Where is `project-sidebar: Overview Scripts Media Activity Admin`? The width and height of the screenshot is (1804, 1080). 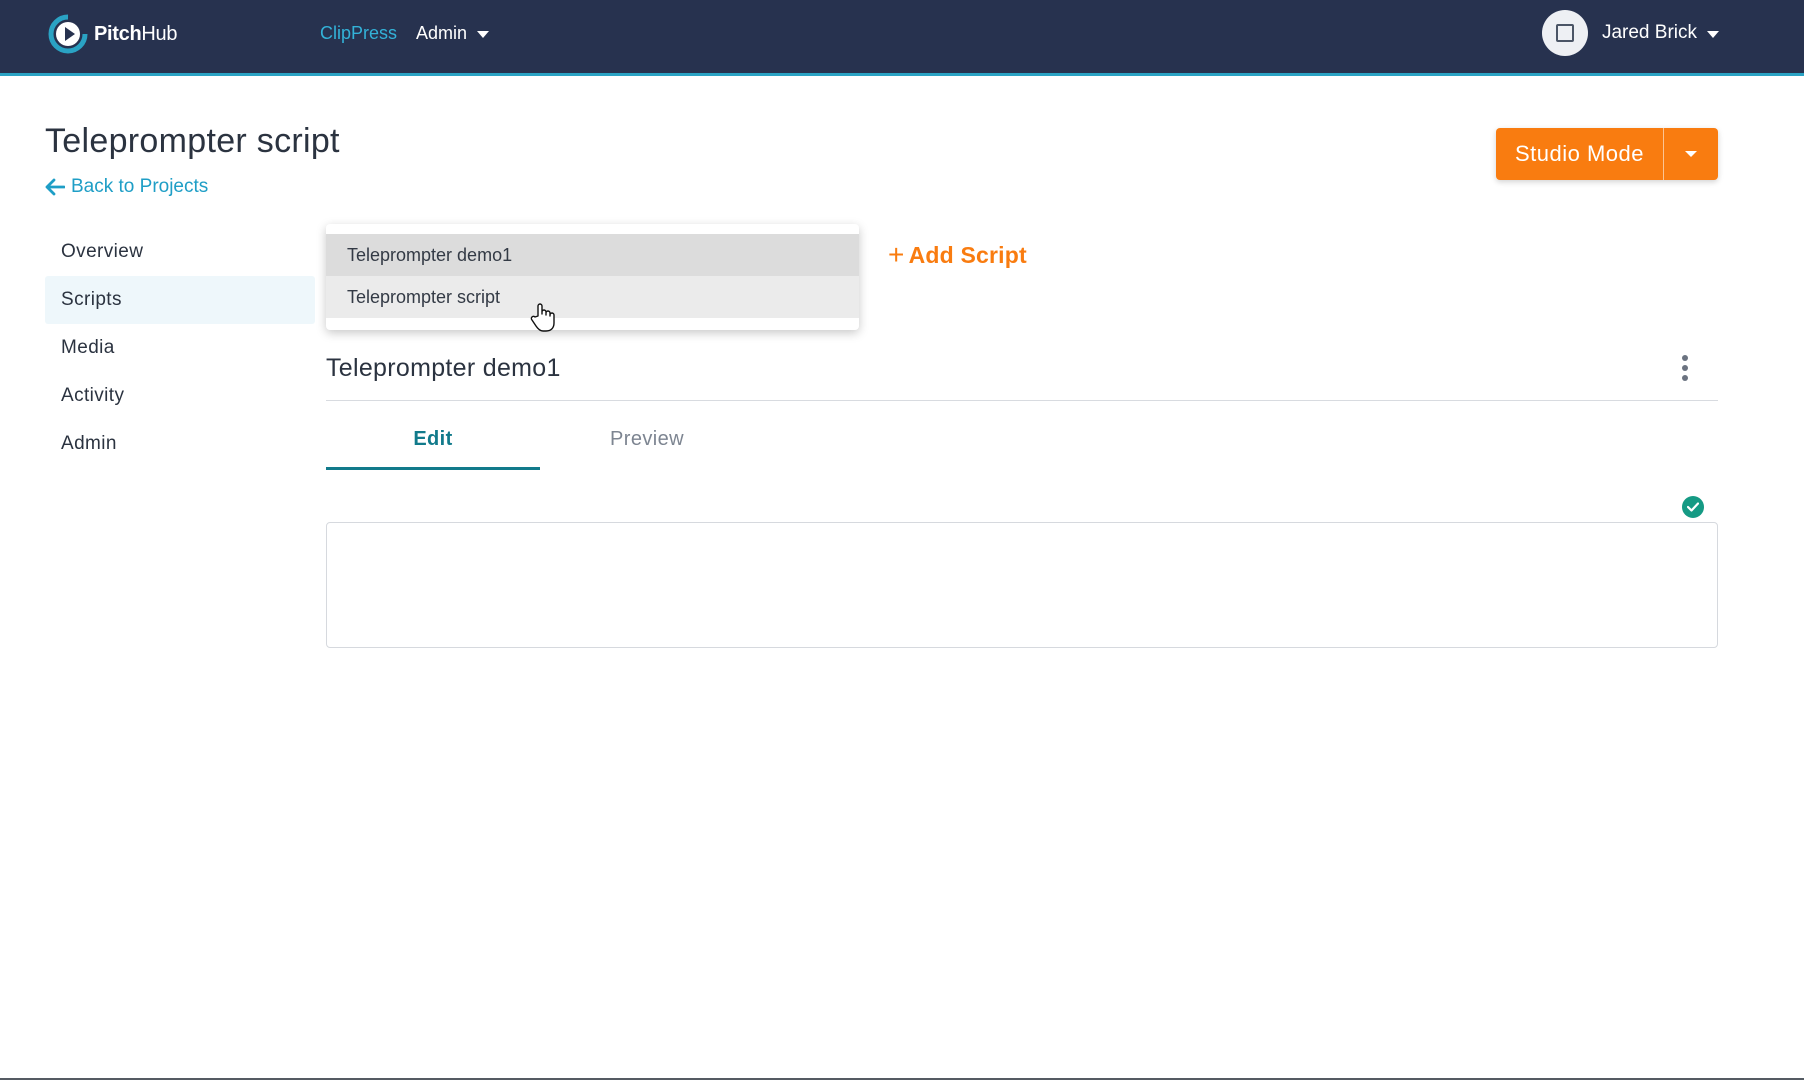
project-sidebar: Overview Scripts Media Activity Admin is located at coordinates (180, 348).